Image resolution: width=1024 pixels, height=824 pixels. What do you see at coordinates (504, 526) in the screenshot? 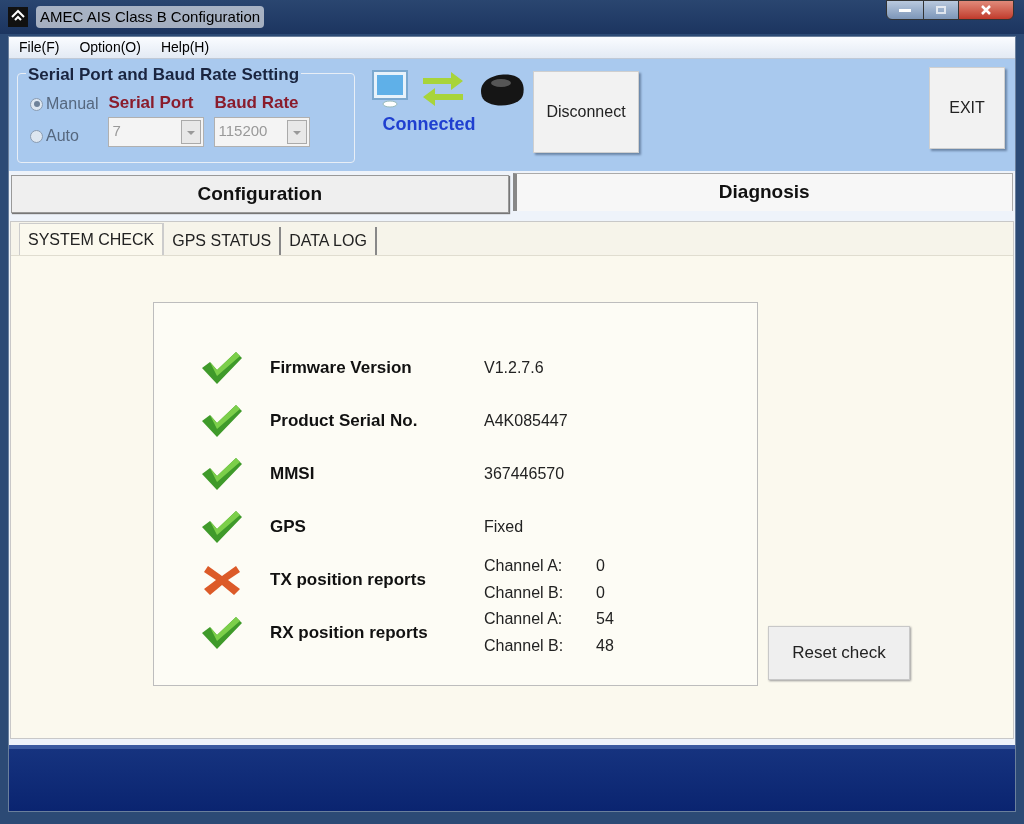
I see `check-value: Fixed` at bounding box center [504, 526].